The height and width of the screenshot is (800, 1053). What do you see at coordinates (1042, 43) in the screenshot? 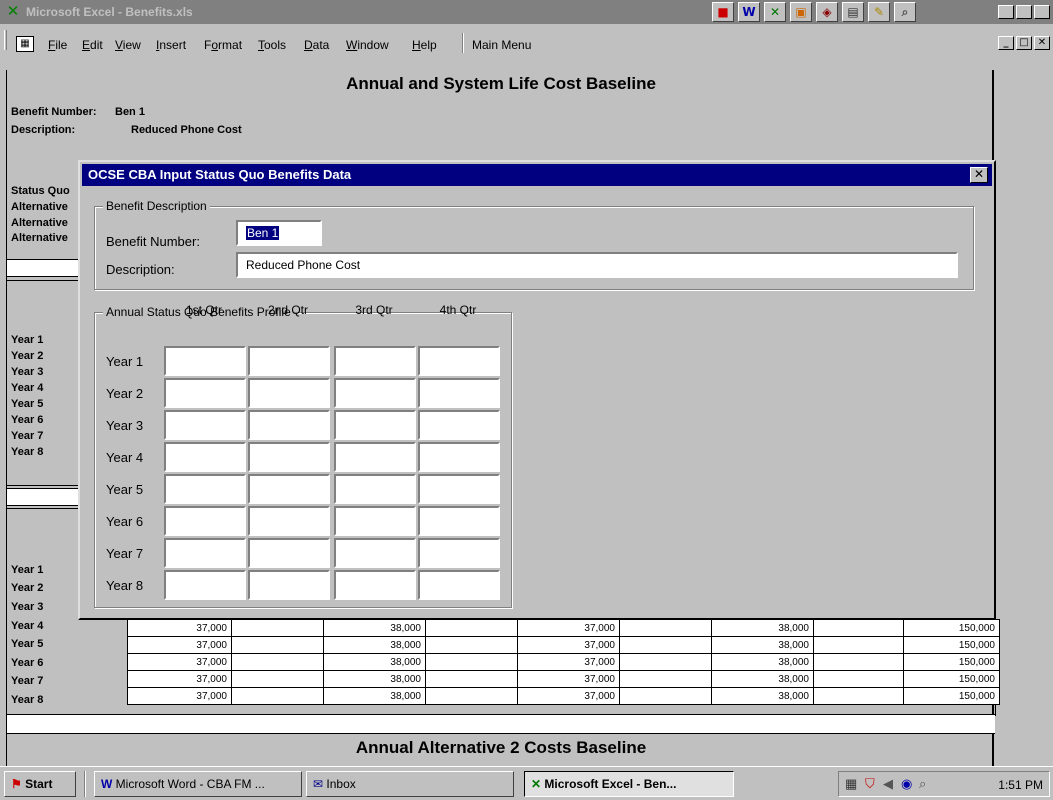
I see `workbook-close-button: ✕` at bounding box center [1042, 43].